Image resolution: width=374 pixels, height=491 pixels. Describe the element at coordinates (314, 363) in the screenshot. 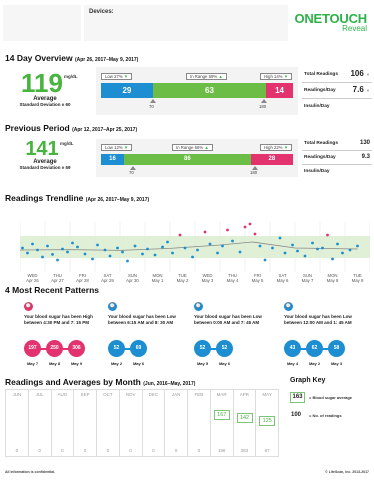

I see `pattern-reading-date: May 2` at that location.